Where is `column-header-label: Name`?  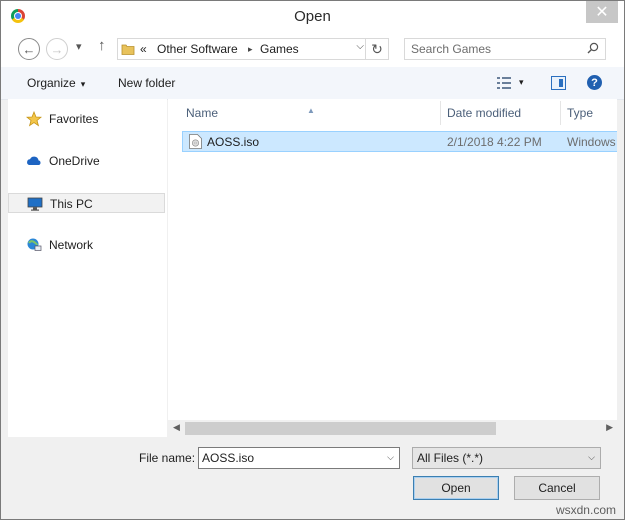 column-header-label: Name is located at coordinates (202, 113).